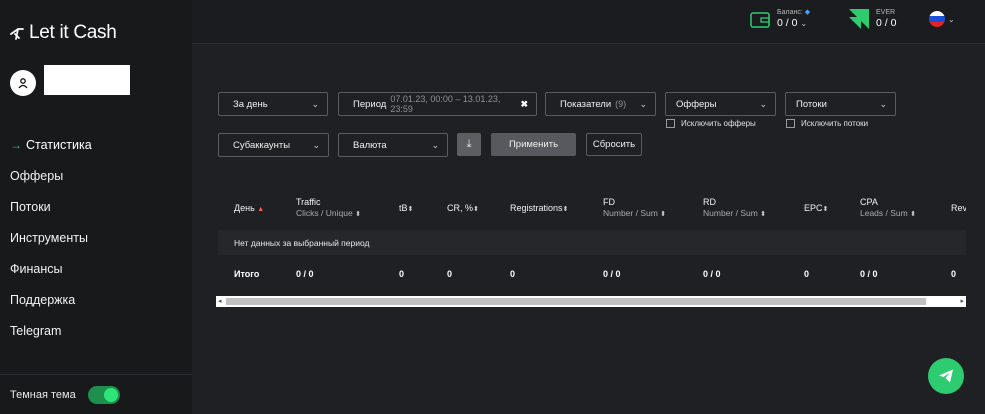  I want to click on period-preset-select: За день ⌄, so click(273, 104).